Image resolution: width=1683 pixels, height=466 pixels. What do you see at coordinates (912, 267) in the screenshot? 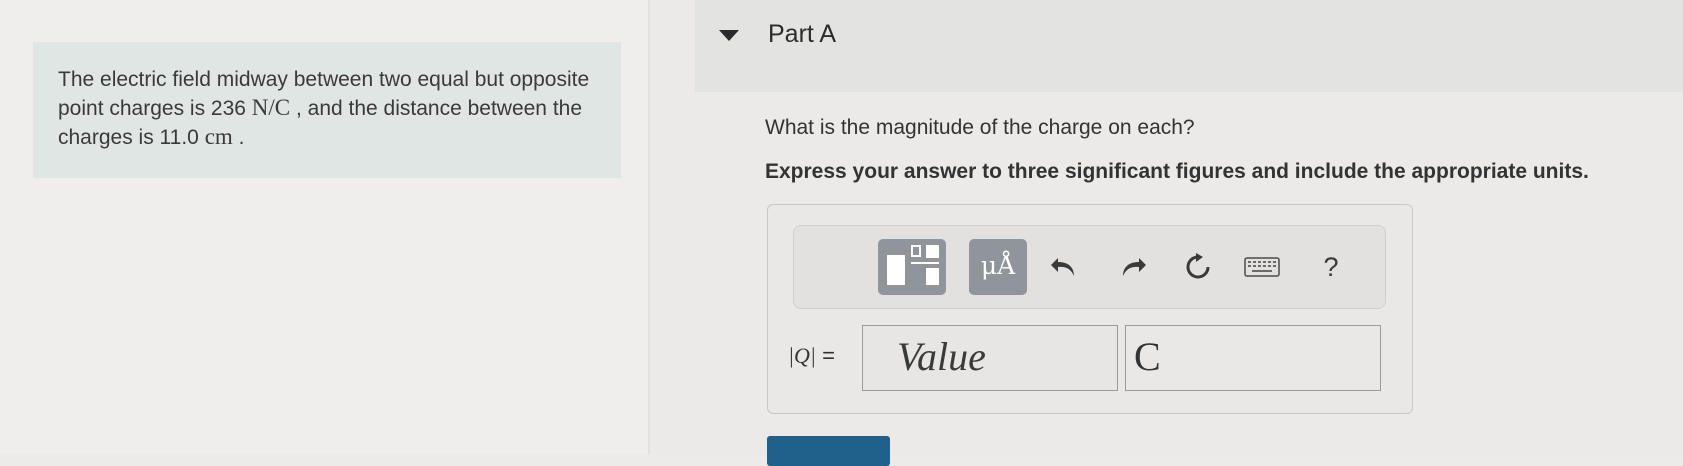
I see `templates-button` at bounding box center [912, 267].